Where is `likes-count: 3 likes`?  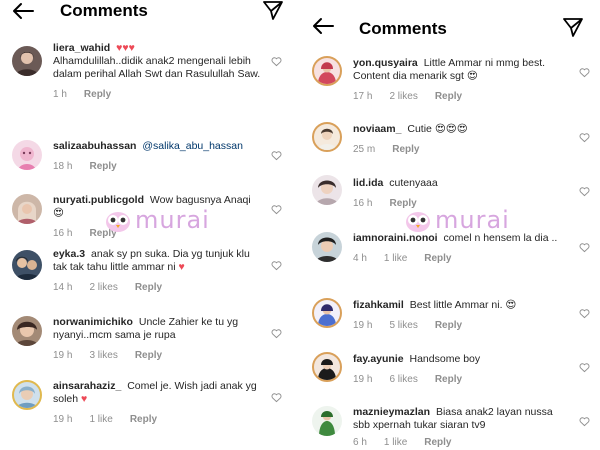 likes-count: 3 likes is located at coordinates (103, 355).